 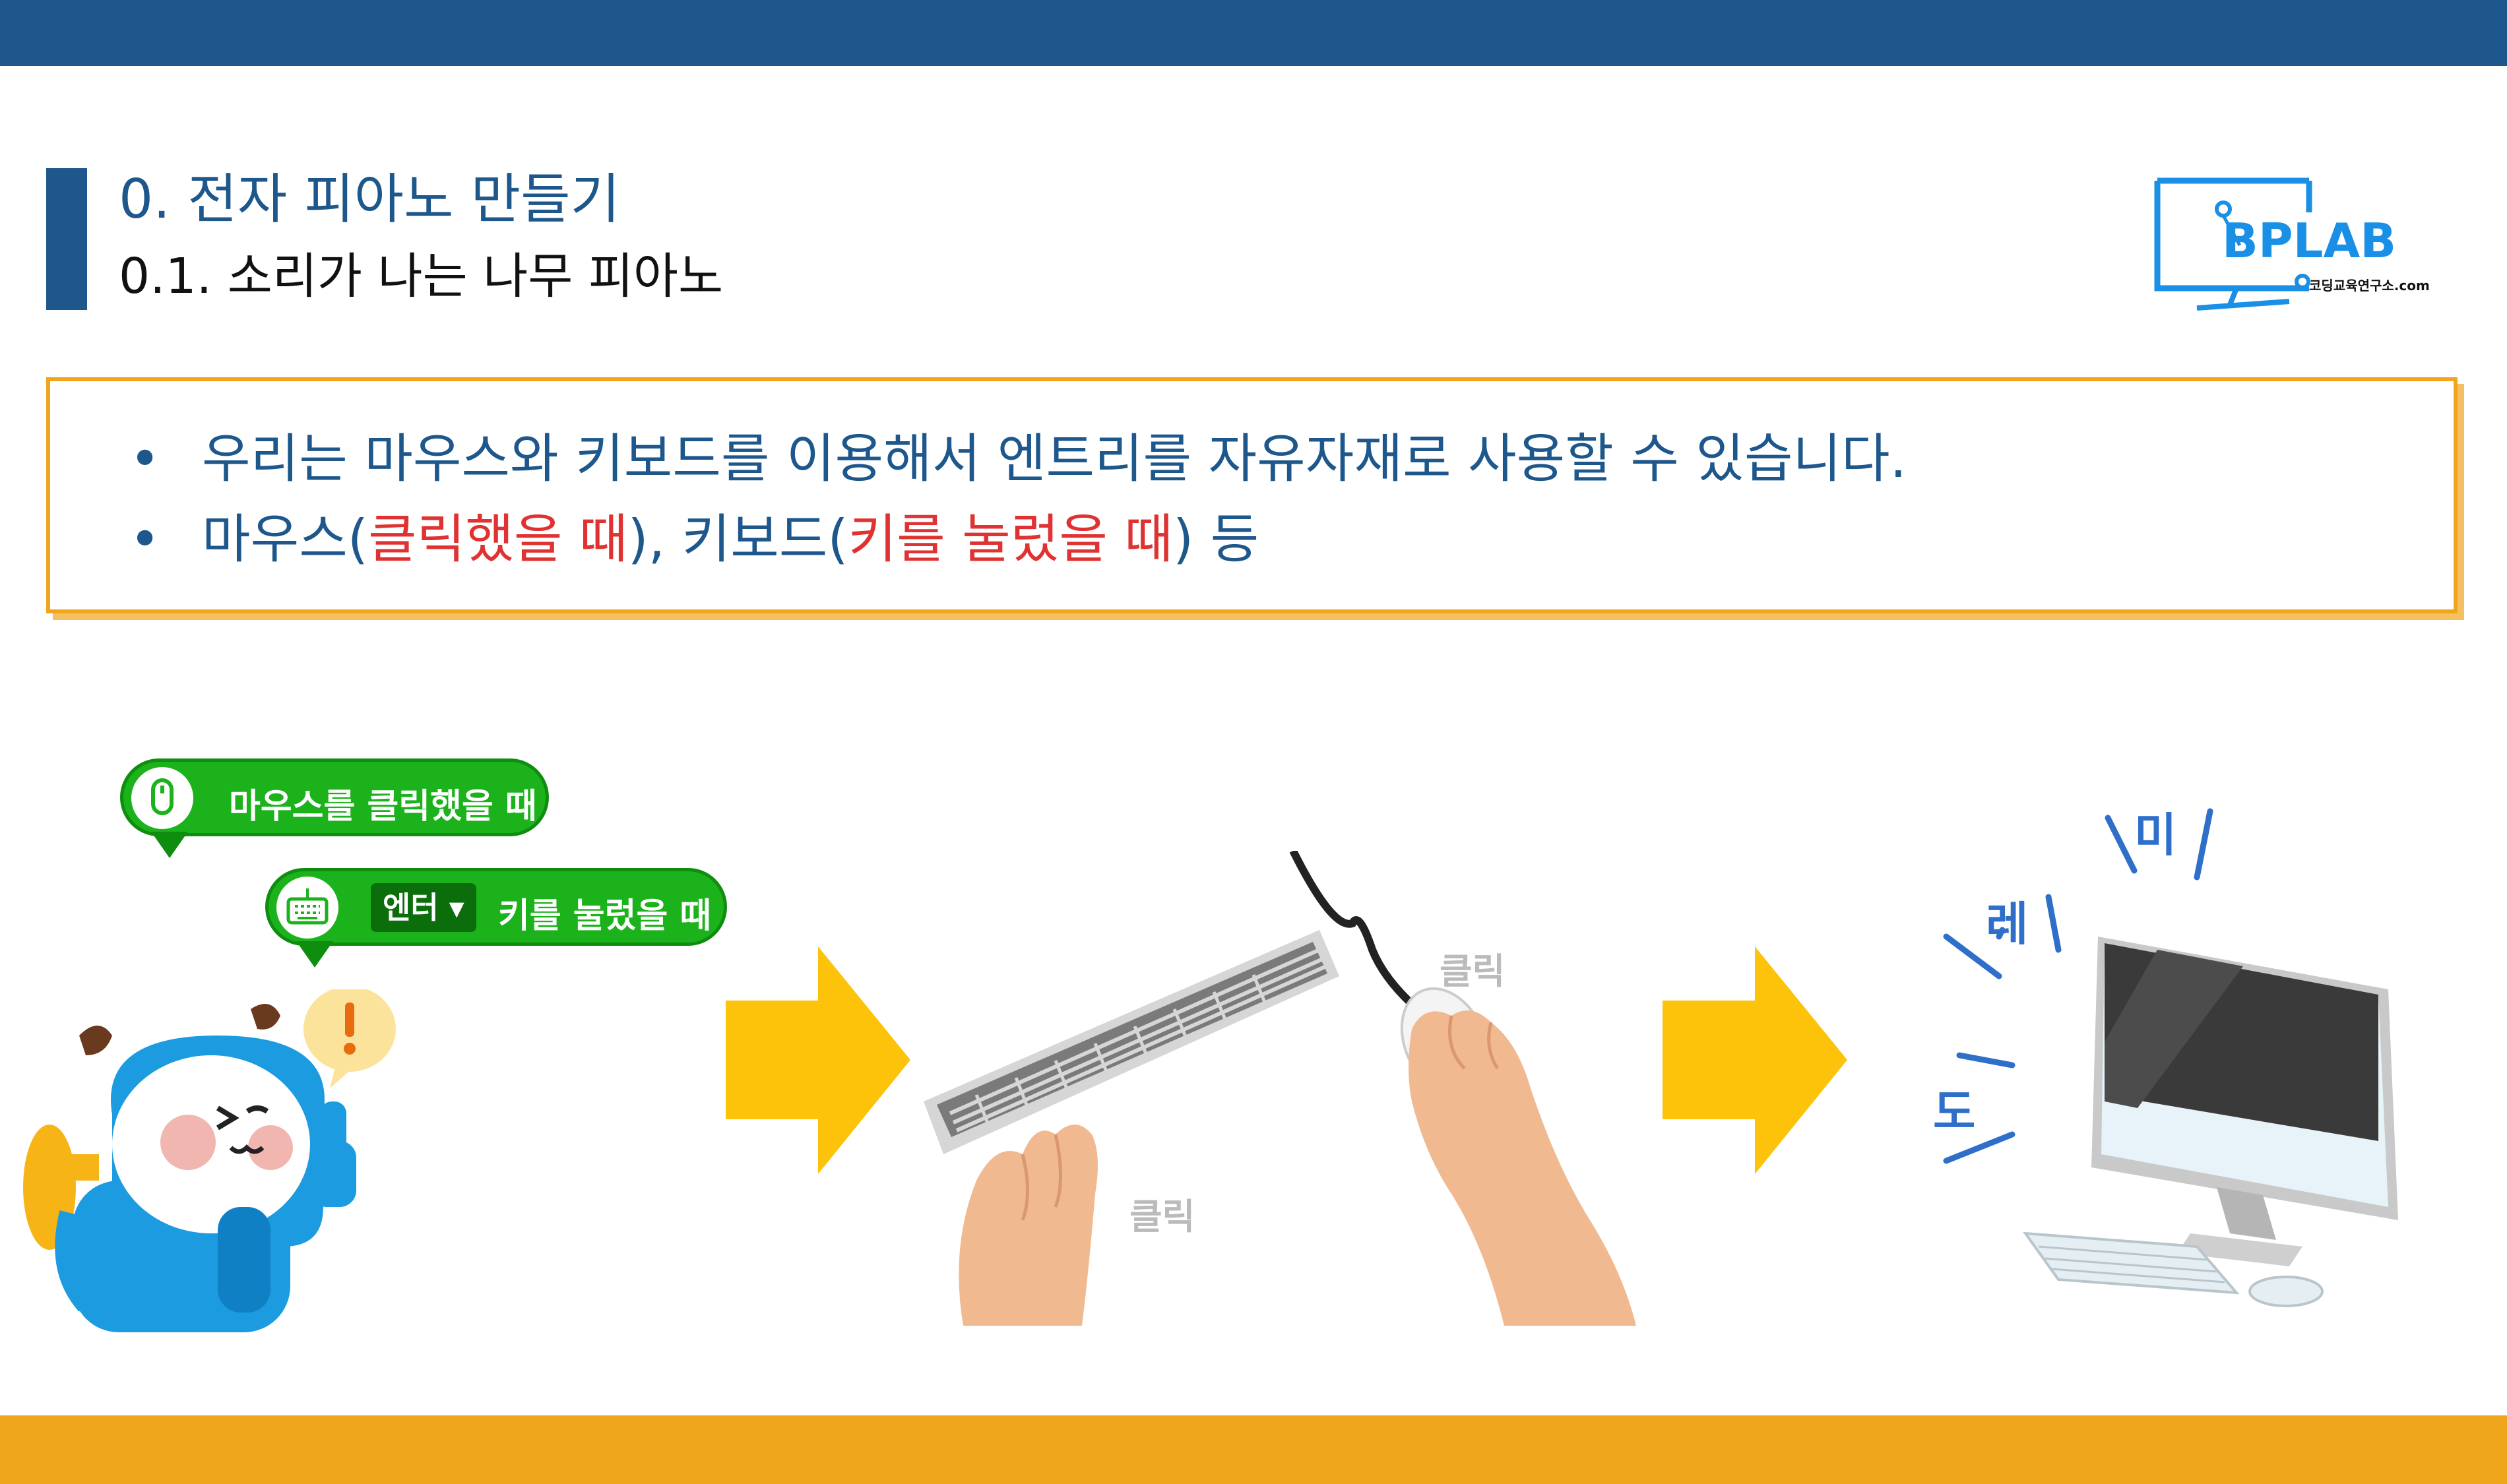 What do you see at coordinates (1253, 1449) in the screenshot?
I see `bottom-bar` at bounding box center [1253, 1449].